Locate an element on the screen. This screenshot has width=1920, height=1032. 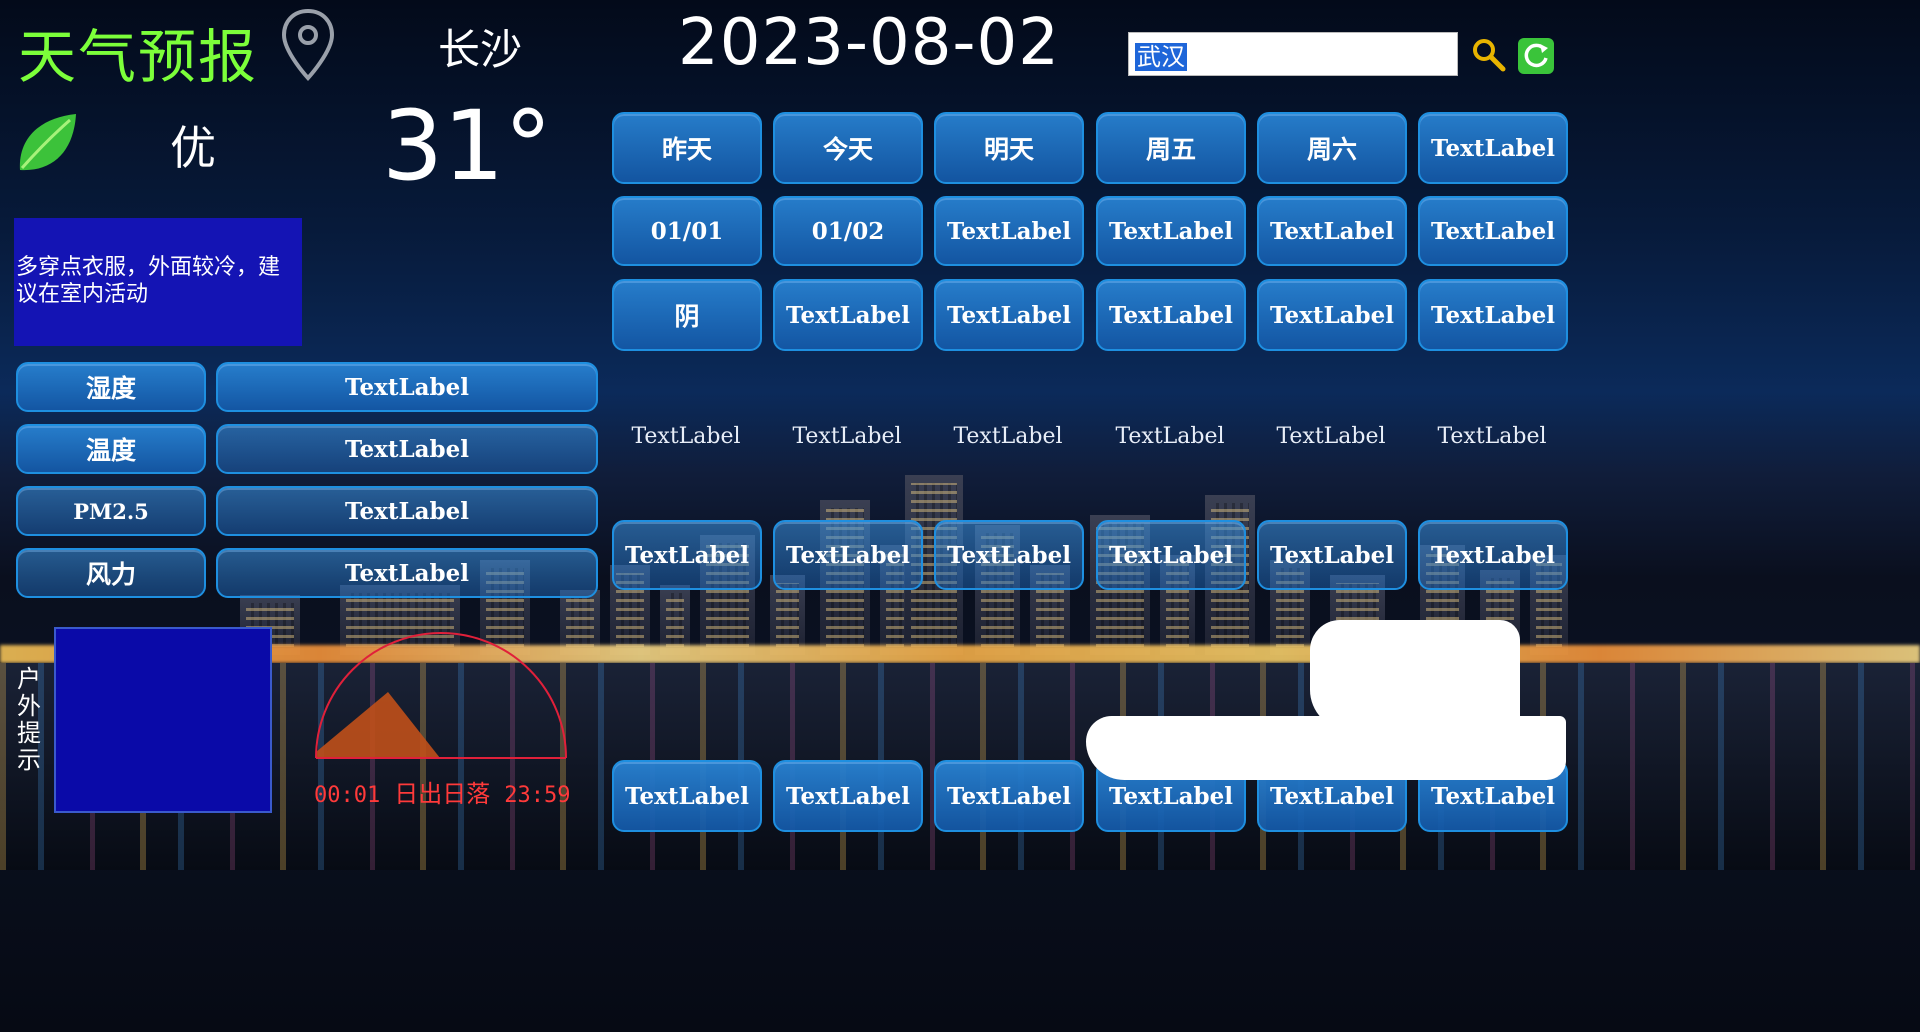
date-1: 01/01 is located at coordinates (687, 231).